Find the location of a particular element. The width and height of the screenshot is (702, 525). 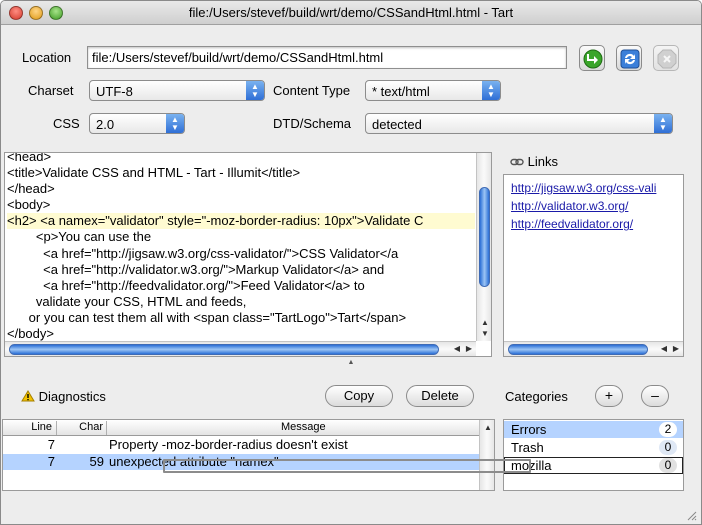

content-type-label: Content Type is located at coordinates (312, 90).